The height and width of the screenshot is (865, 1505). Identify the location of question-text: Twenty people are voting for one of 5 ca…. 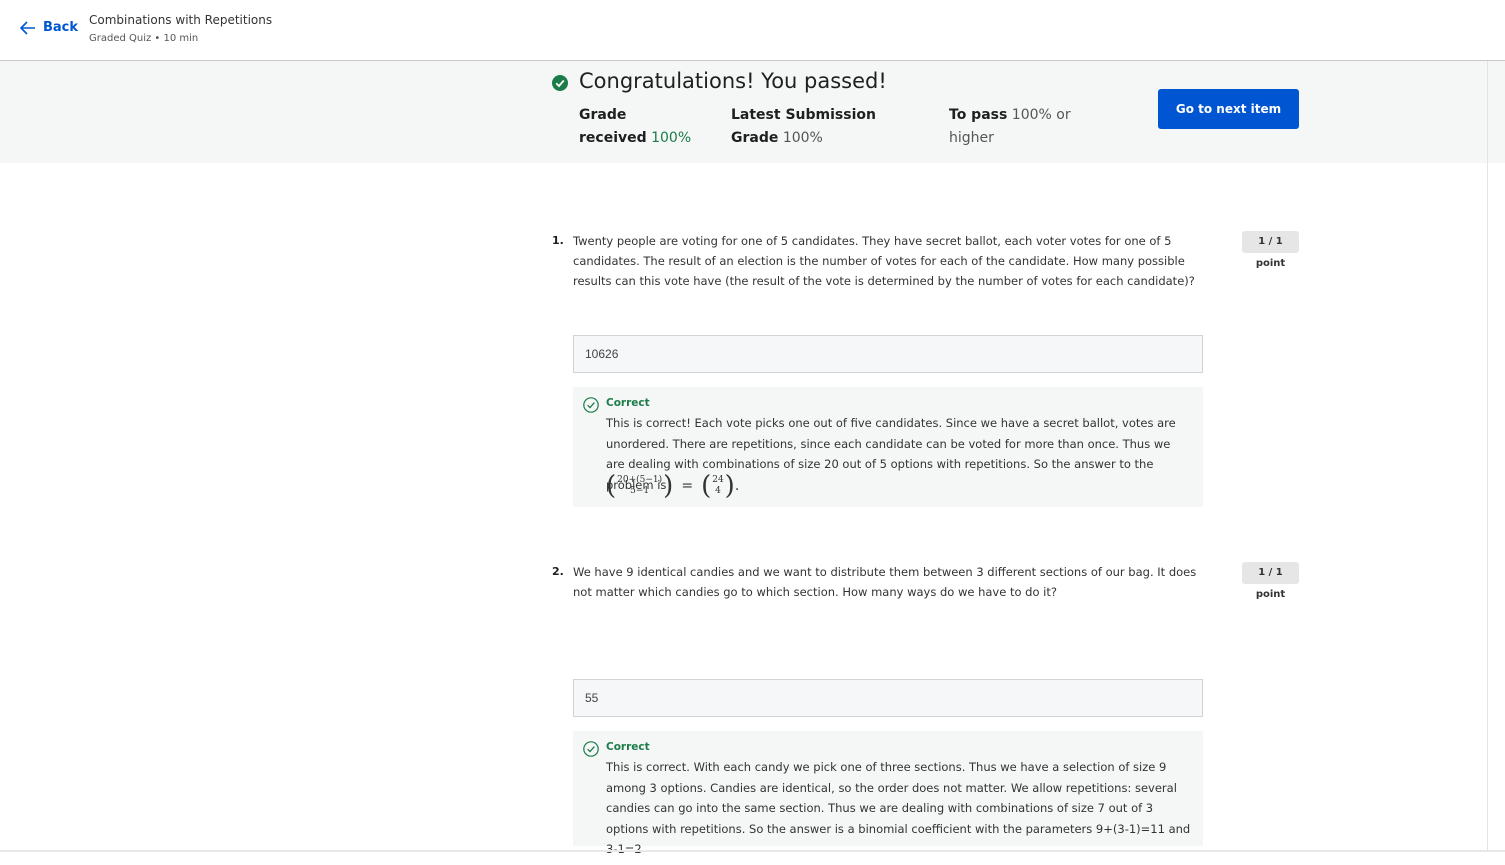
(884, 261).